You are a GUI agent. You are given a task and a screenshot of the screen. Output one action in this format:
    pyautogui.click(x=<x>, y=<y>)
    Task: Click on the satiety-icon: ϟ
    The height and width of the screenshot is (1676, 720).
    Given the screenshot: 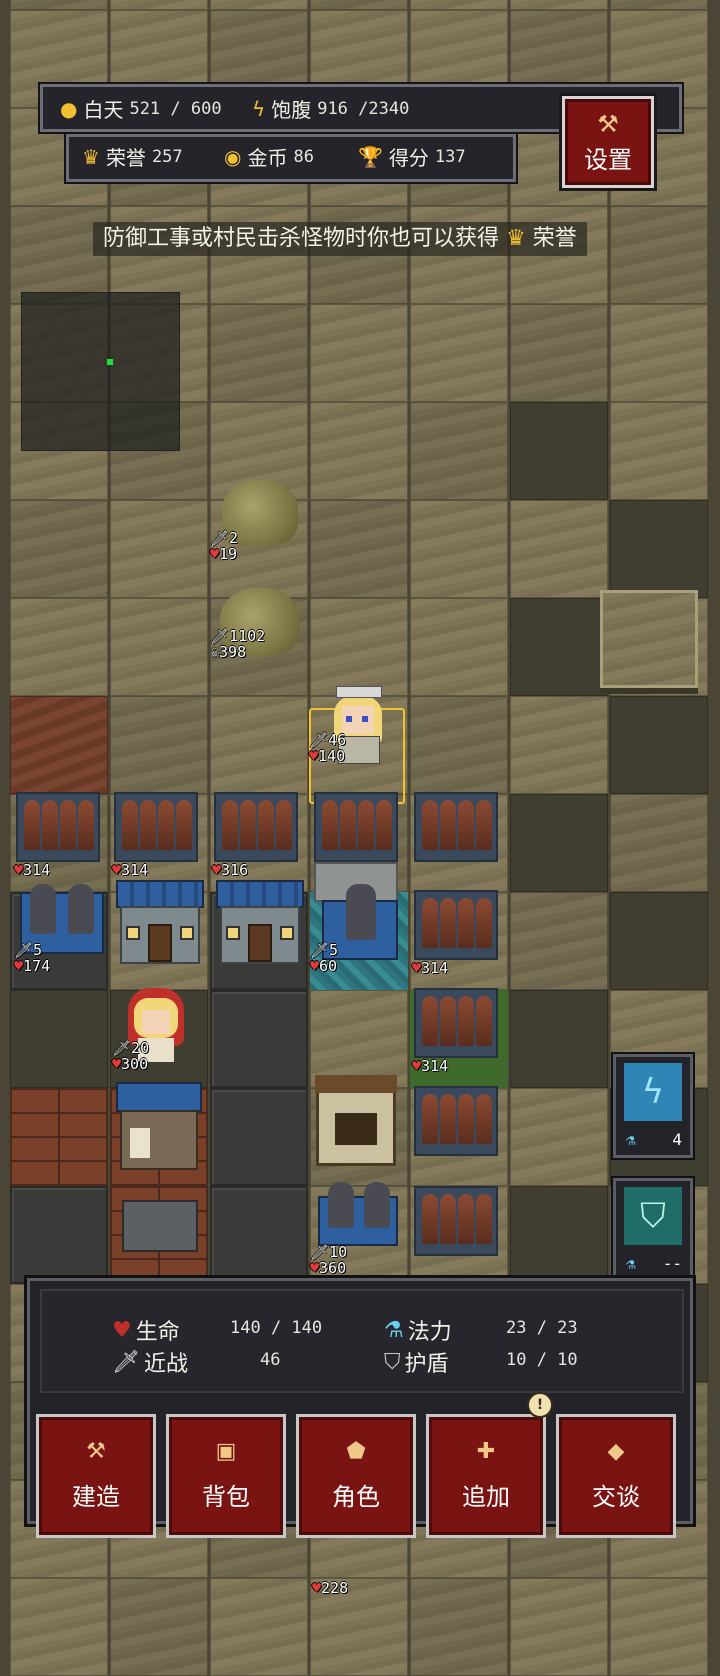 What is the action you would take?
    pyautogui.click(x=259, y=108)
    